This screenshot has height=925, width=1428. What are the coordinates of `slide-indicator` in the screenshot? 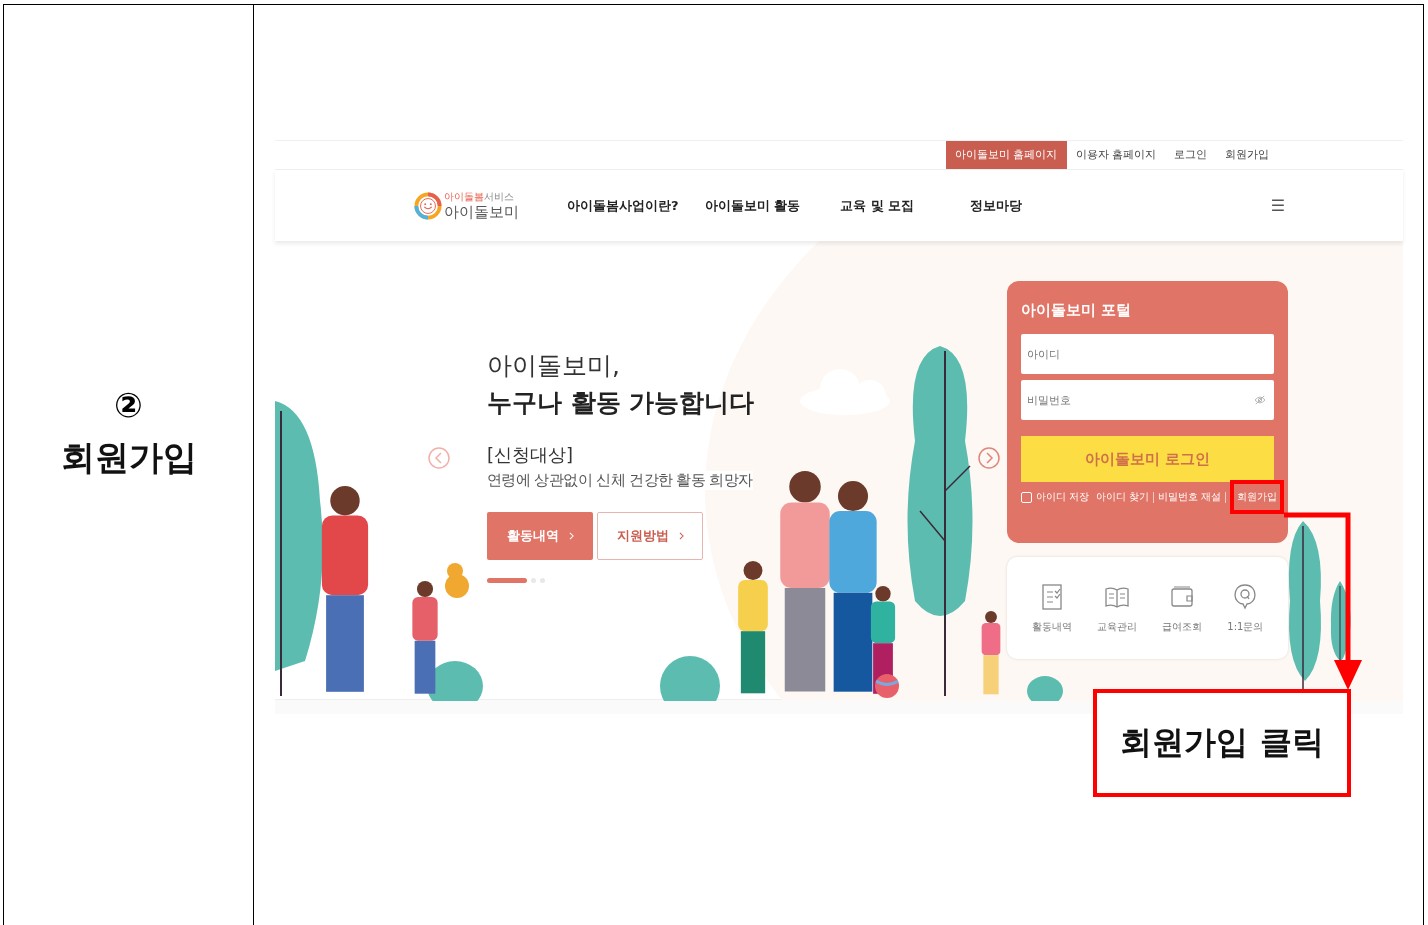 It's located at (507, 581).